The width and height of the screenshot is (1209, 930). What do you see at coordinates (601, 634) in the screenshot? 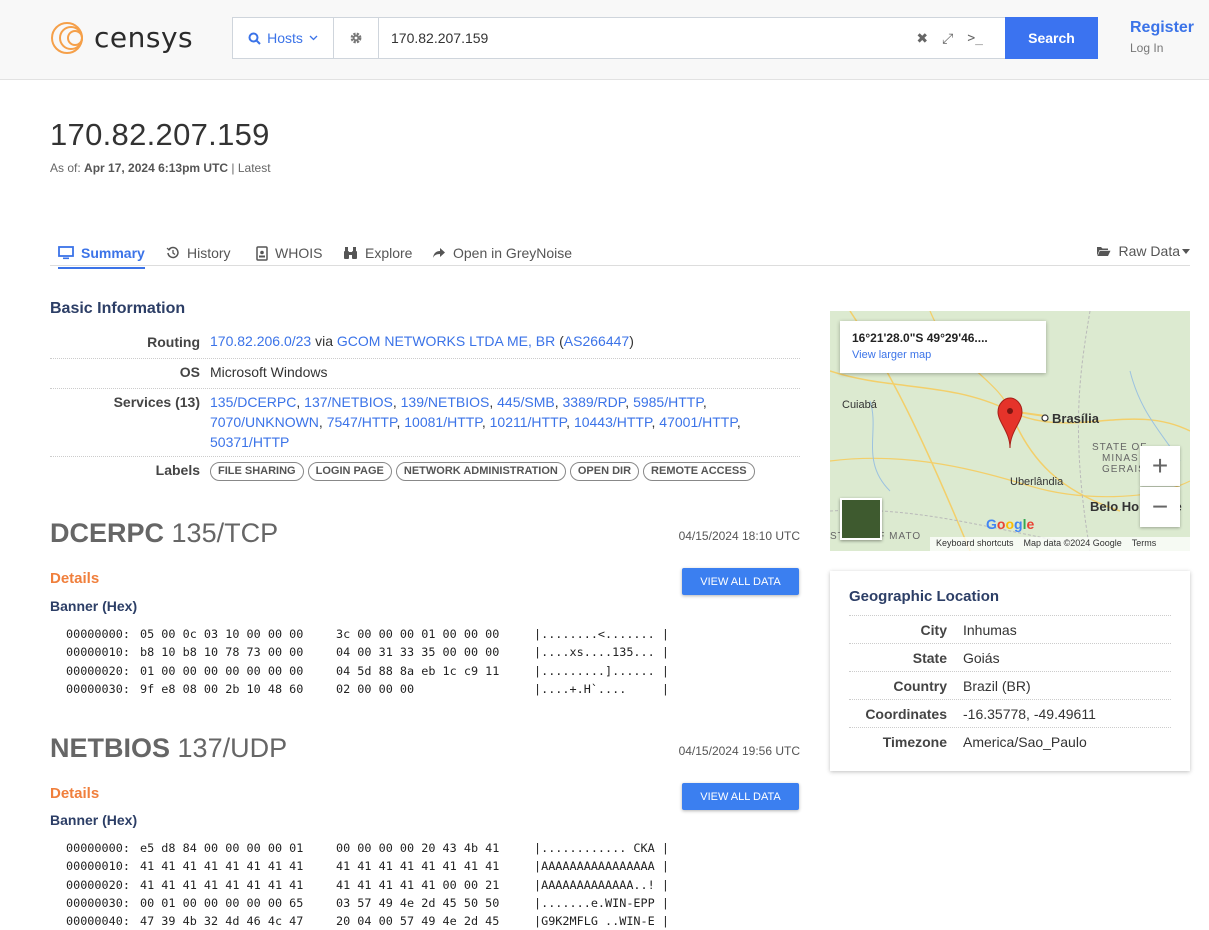
I see `hex-ascii: |........<....... |` at bounding box center [601, 634].